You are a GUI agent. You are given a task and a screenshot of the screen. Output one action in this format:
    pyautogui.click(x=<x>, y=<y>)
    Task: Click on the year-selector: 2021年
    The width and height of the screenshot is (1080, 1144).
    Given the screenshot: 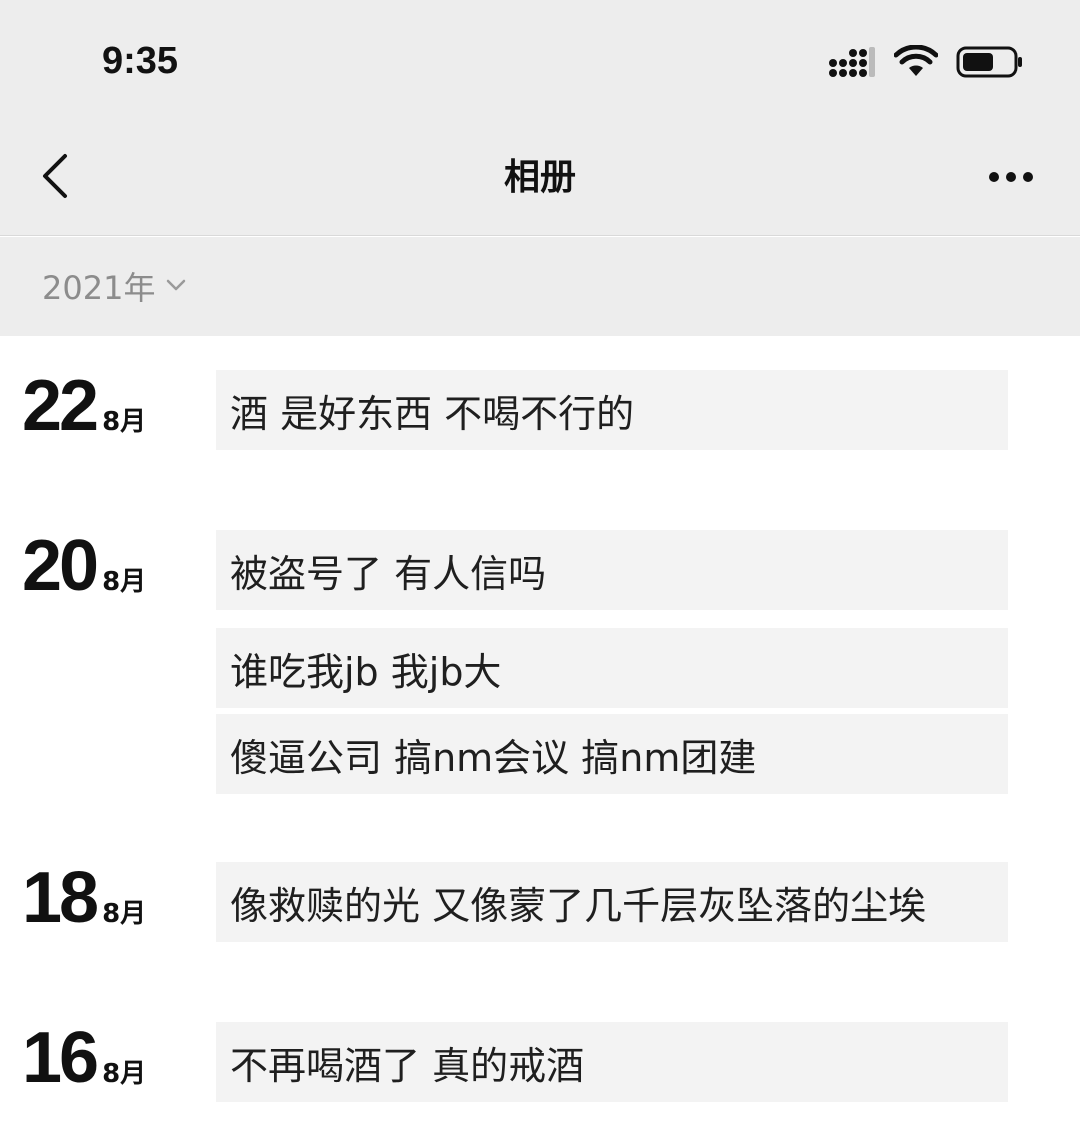 What is the action you would take?
    pyautogui.click(x=114, y=286)
    